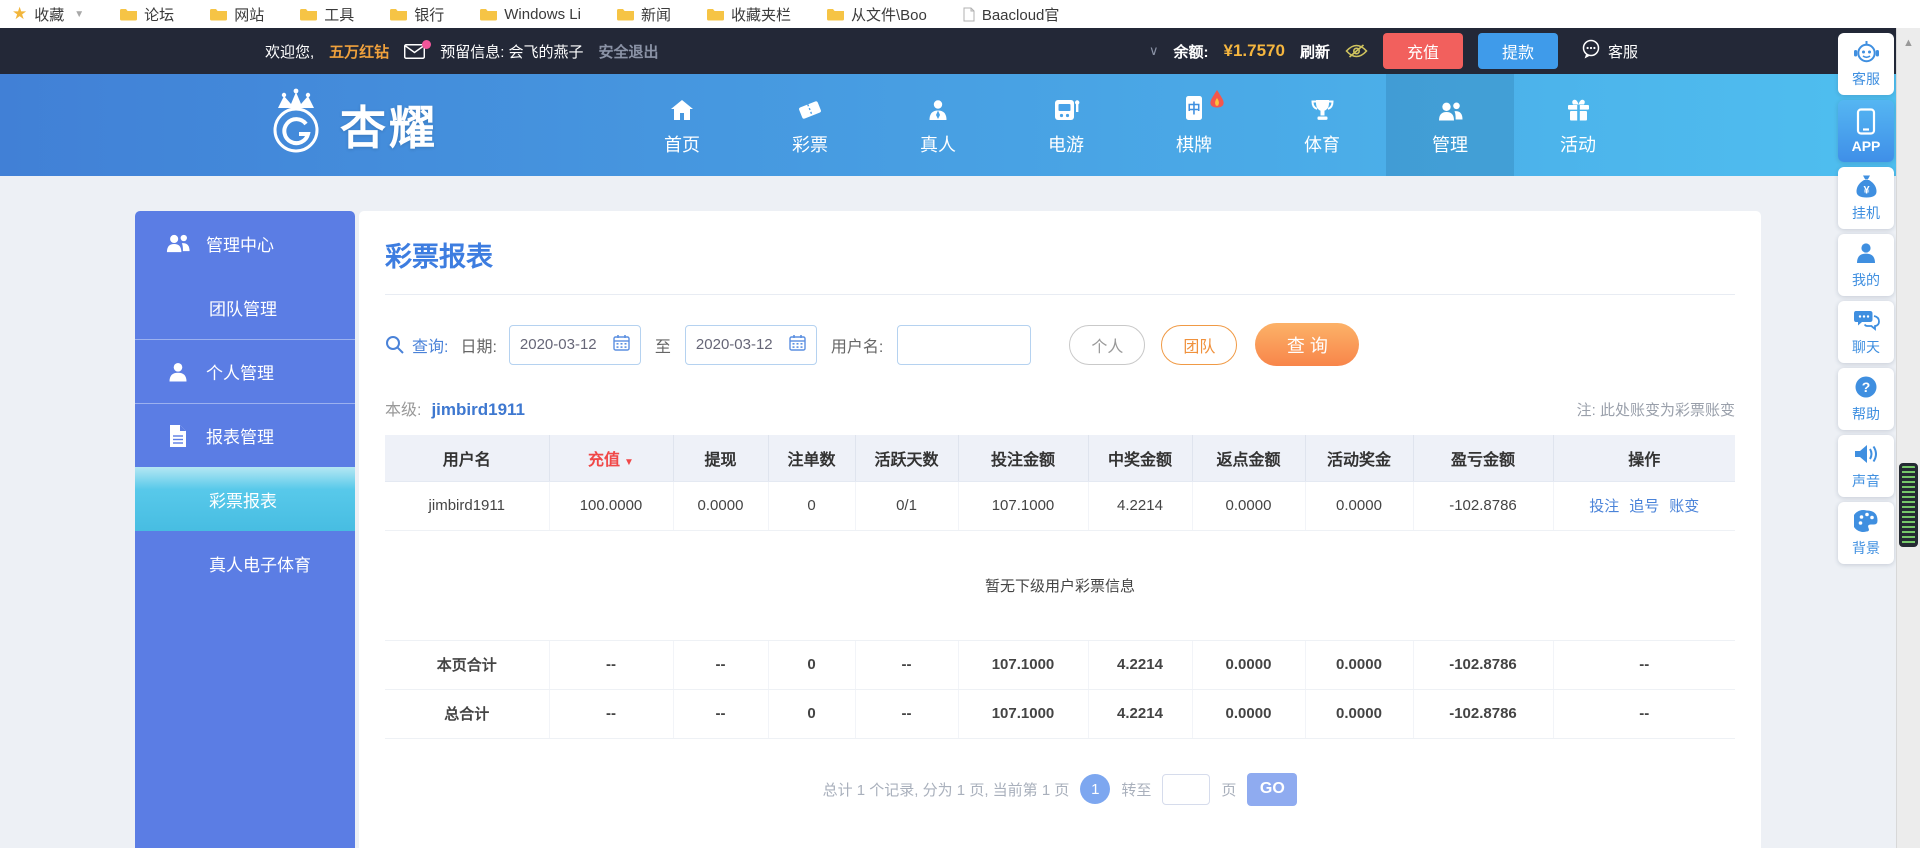 Image resolution: width=1920 pixels, height=848 pixels. What do you see at coordinates (418, 49) in the screenshot?
I see `envelope-icon` at bounding box center [418, 49].